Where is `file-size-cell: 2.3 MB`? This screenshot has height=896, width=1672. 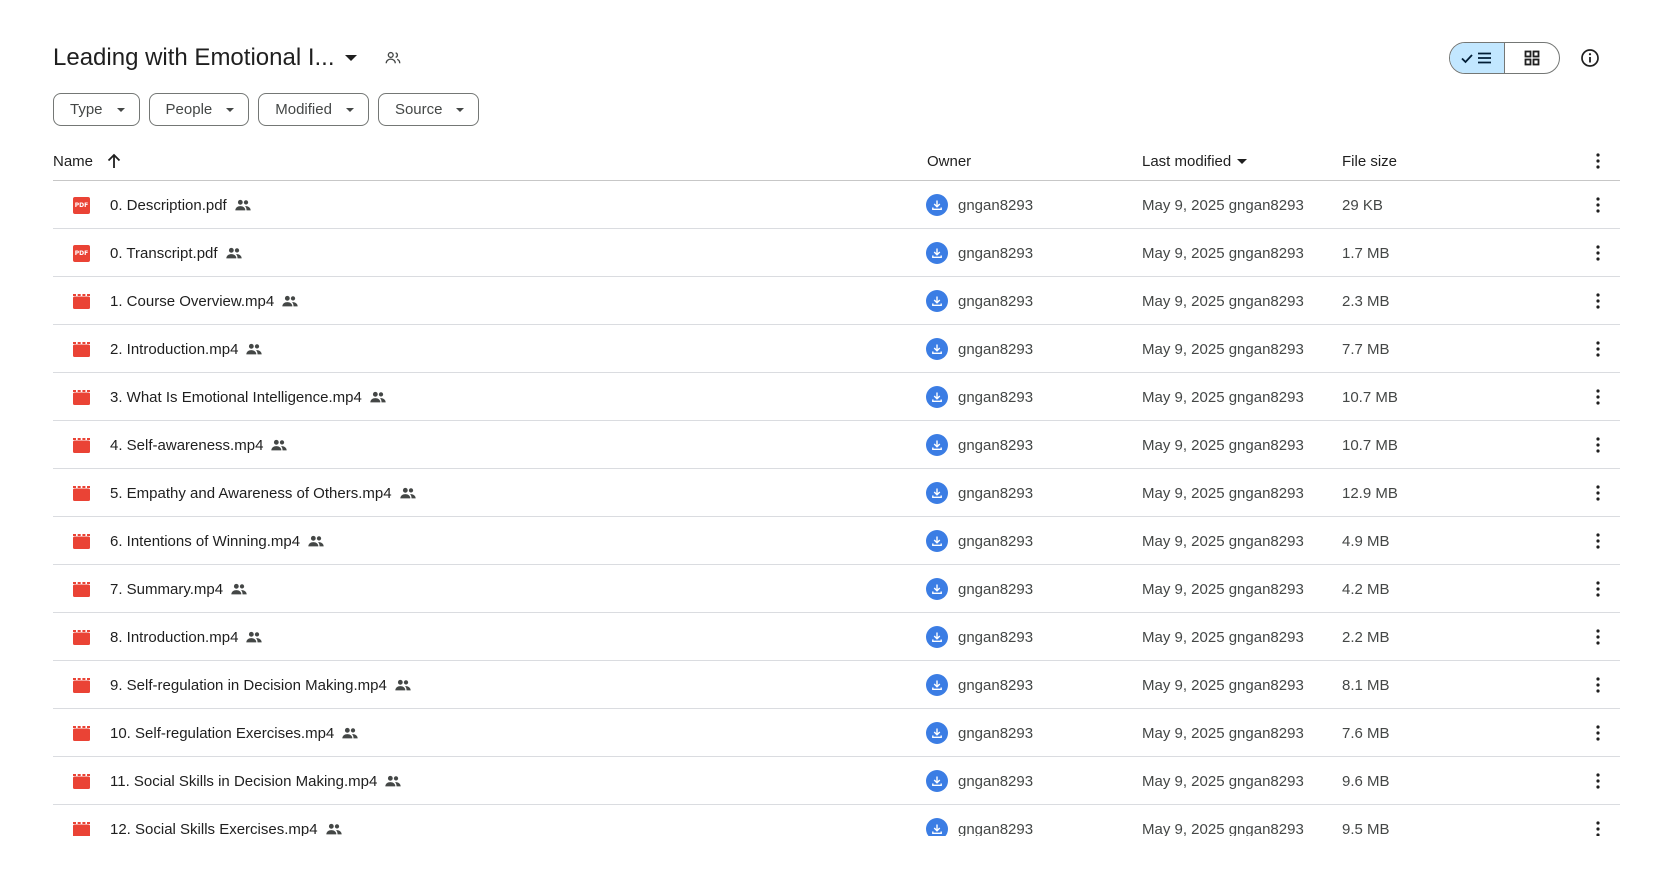
file-size-cell: 2.3 MB is located at coordinates (1366, 301).